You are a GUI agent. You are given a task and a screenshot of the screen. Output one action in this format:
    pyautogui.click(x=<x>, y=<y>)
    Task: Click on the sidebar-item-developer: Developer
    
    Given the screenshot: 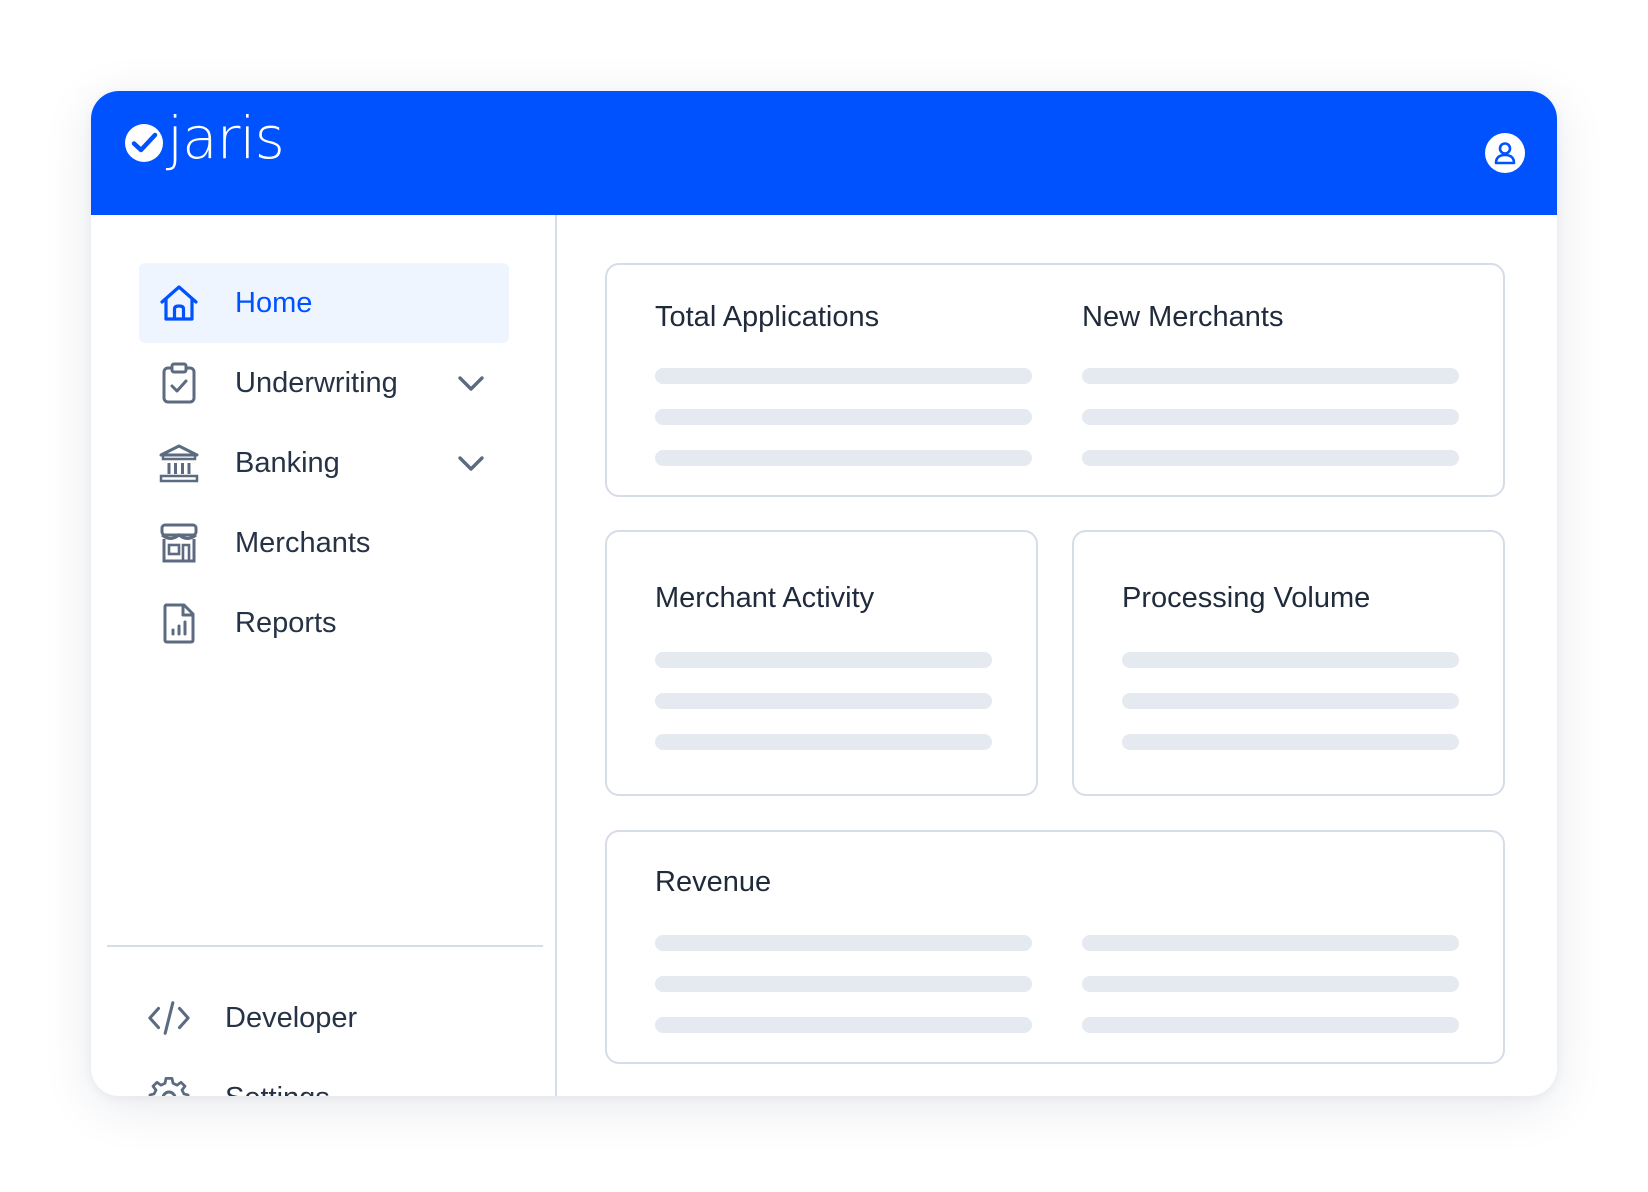 What is the action you would take?
    pyautogui.click(x=324, y=1018)
    